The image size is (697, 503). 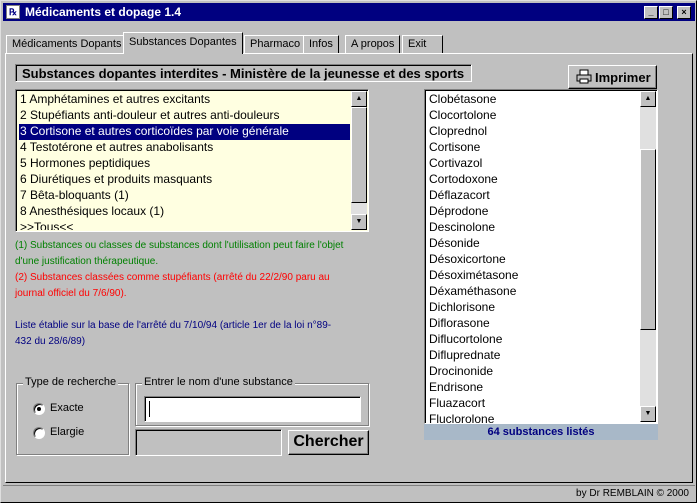 What do you see at coordinates (462, 115) in the screenshot?
I see `substance-item: Clocortolone` at bounding box center [462, 115].